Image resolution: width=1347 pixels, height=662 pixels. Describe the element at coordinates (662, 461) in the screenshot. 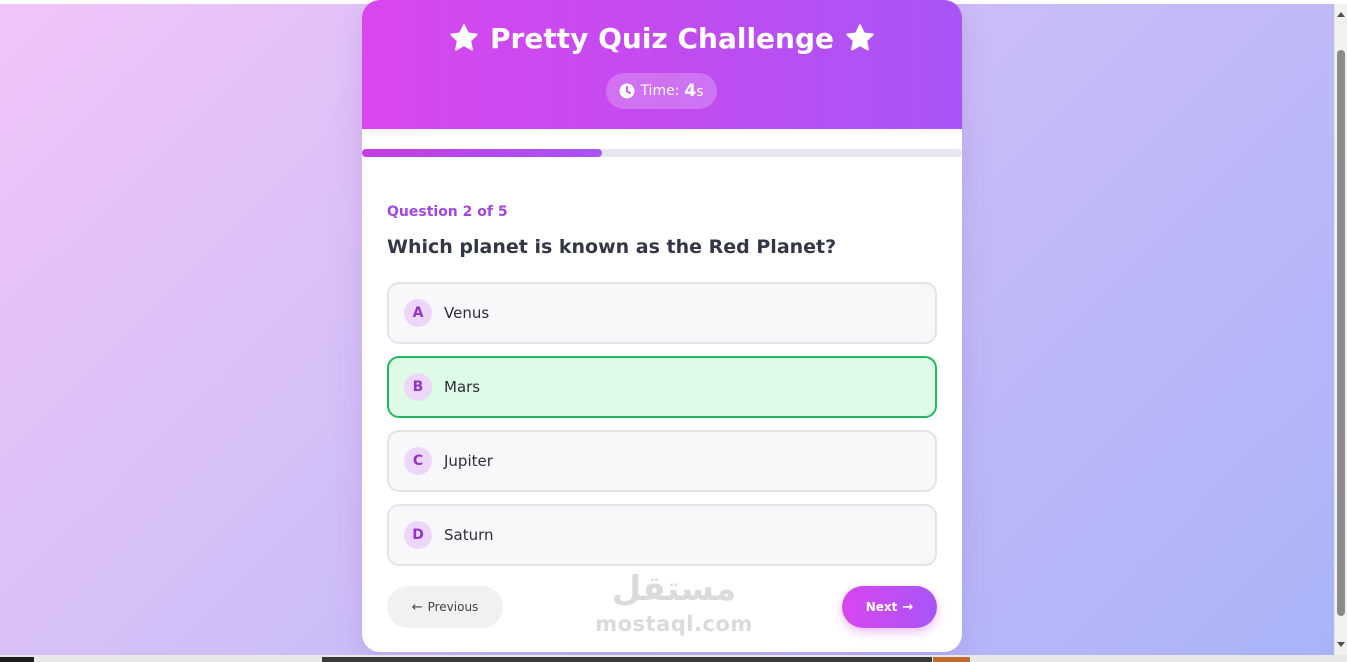

I see `answer-option-c: C Jupiter` at that location.